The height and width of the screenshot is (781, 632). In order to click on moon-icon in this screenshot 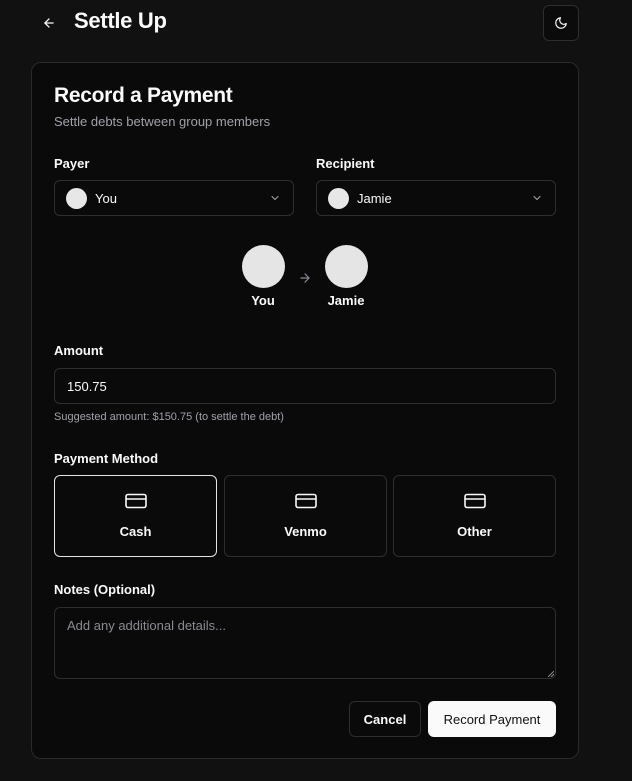, I will do `click(561, 23)`.